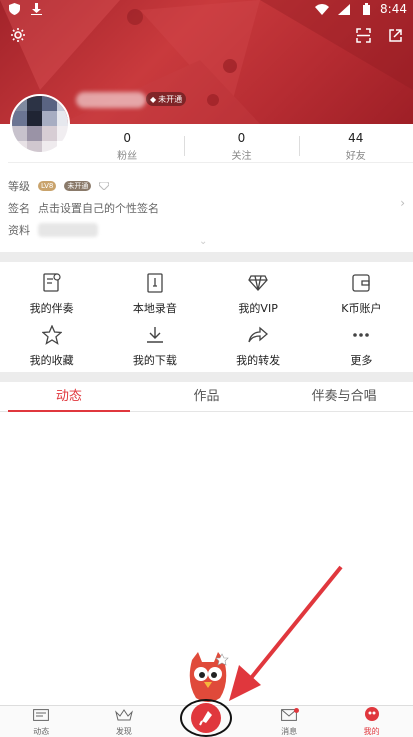 The height and width of the screenshot is (737, 413). Describe the element at coordinates (366, 9) in the screenshot. I see `battery-icon` at that location.